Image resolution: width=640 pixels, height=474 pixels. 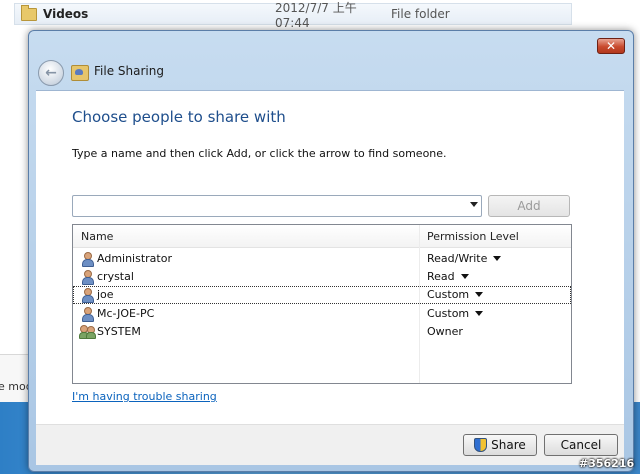 What do you see at coordinates (126, 313) in the screenshot?
I see `user-name: Mc-JOE-PC` at bounding box center [126, 313].